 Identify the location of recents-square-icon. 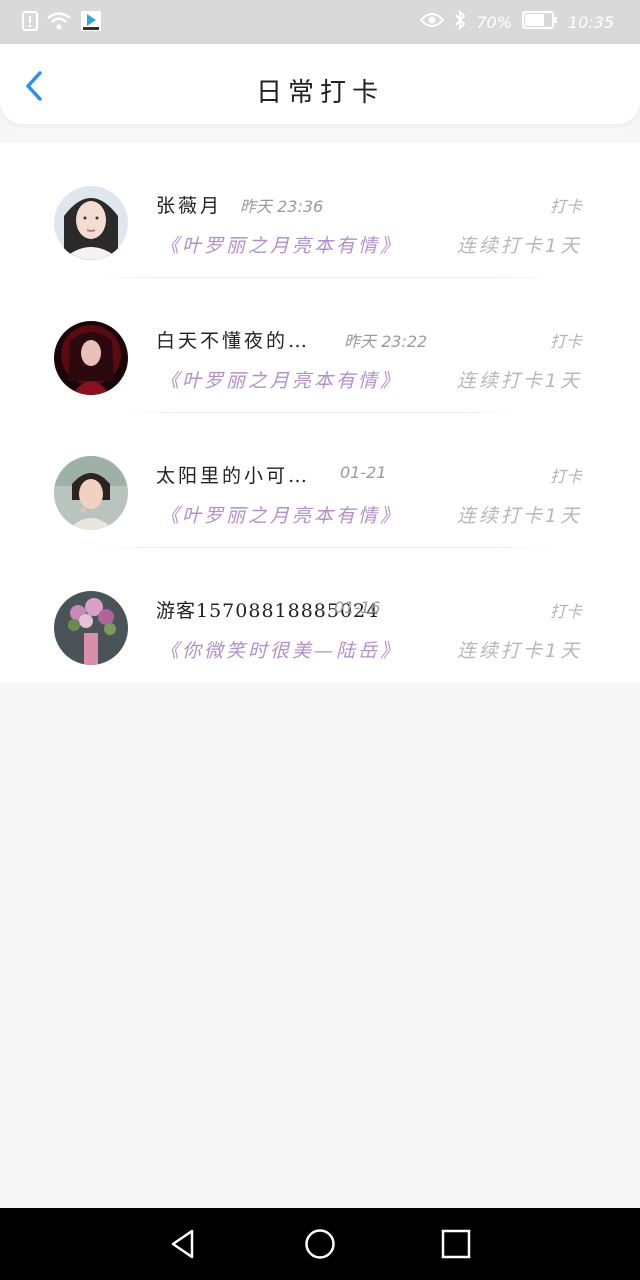
(456, 1244).